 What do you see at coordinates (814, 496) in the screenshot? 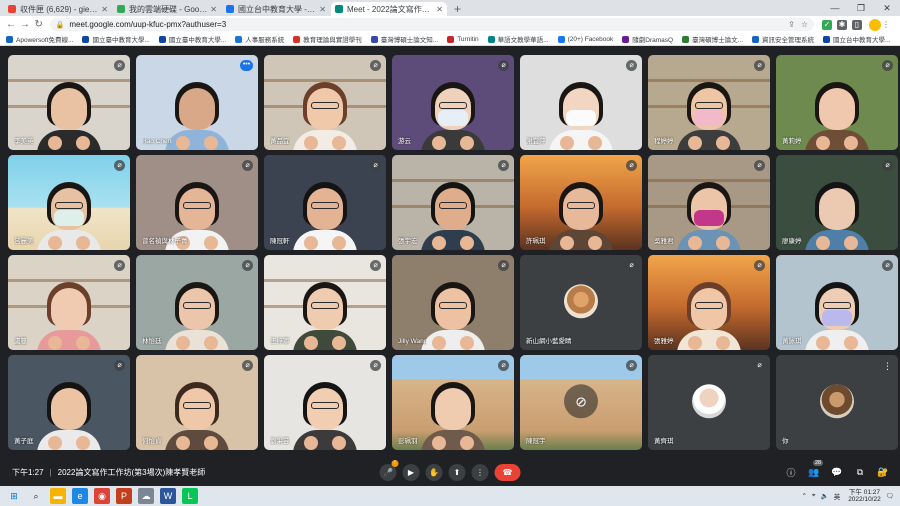
I see `network-icon: ⌖` at bounding box center [814, 496].